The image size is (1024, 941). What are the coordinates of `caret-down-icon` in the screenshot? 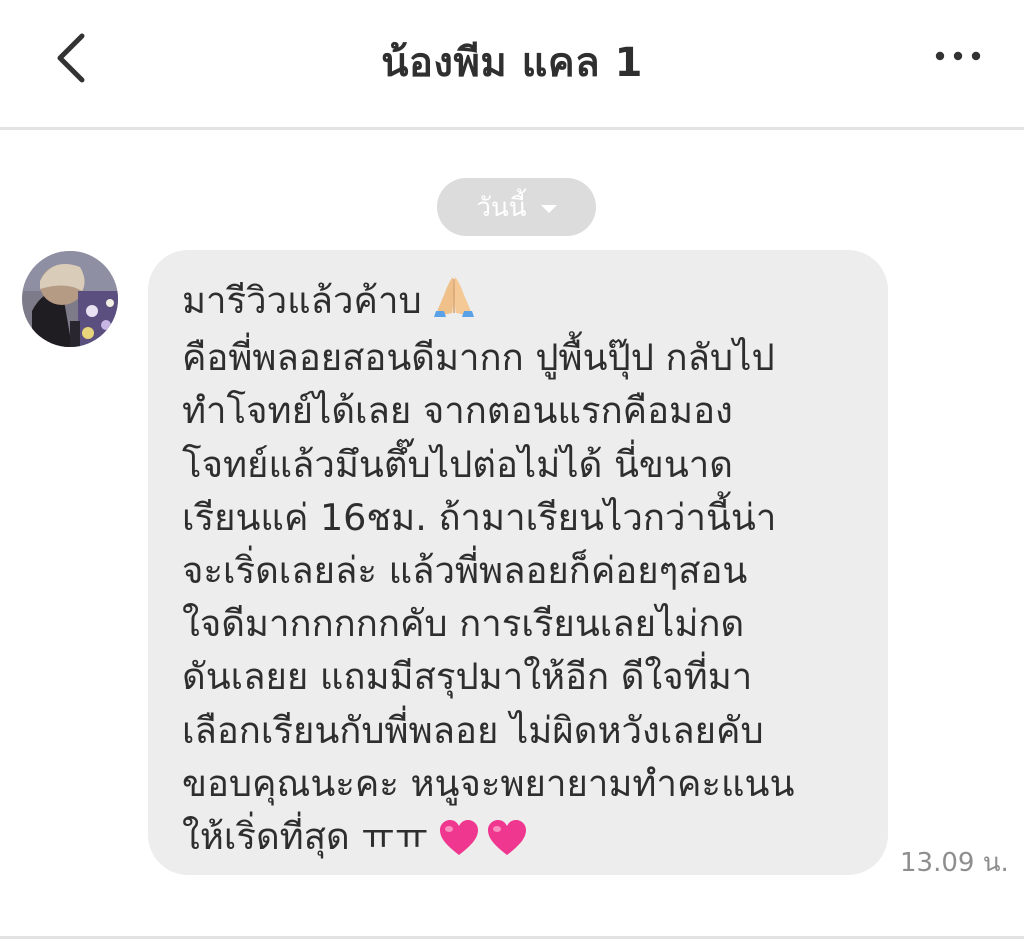 It's located at (548, 209).